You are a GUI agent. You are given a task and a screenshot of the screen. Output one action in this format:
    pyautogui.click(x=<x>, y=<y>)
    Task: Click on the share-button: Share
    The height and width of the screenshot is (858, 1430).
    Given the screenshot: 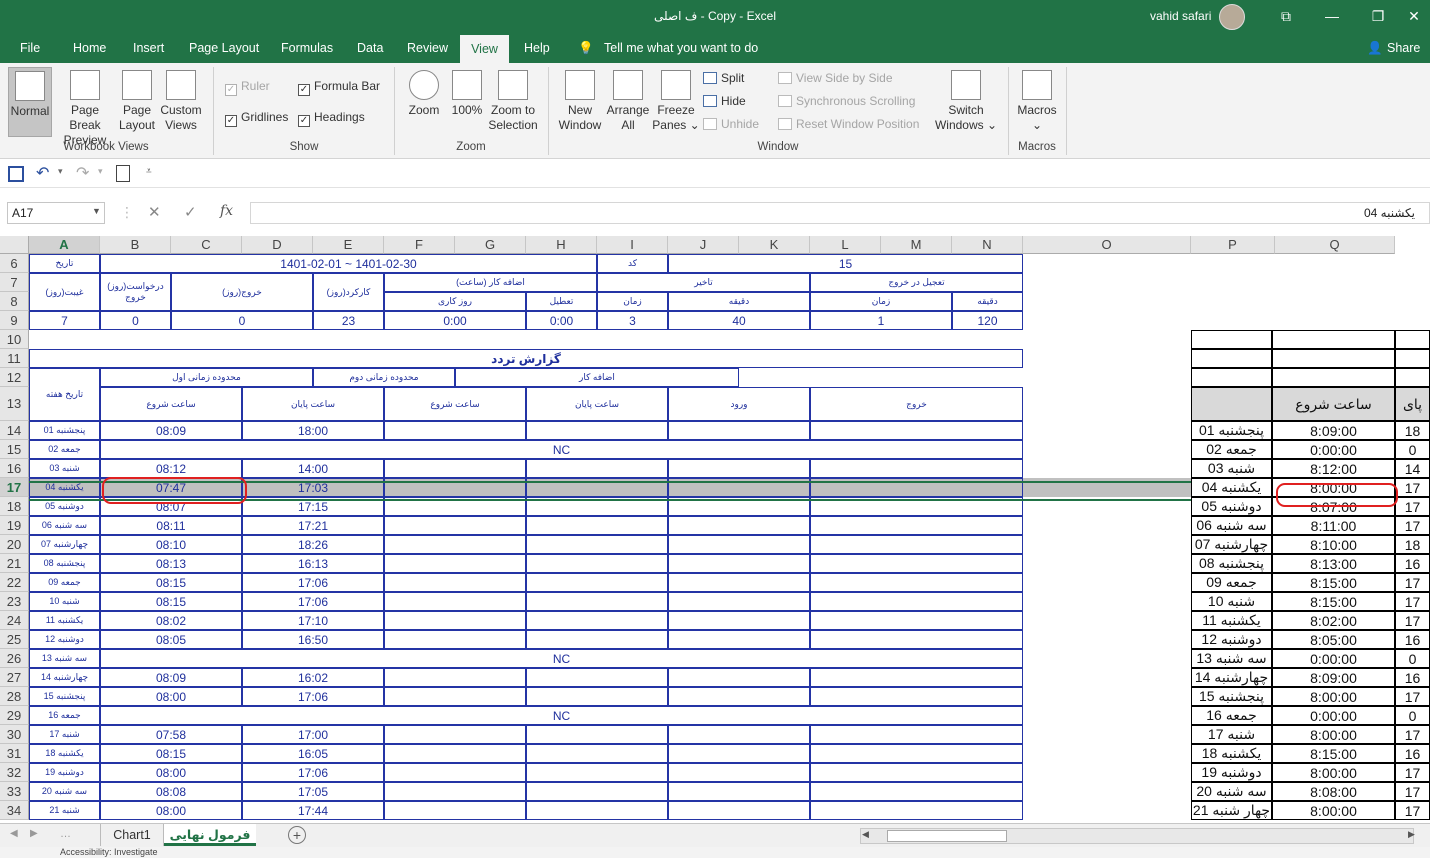 What is the action you would take?
    pyautogui.click(x=1403, y=48)
    